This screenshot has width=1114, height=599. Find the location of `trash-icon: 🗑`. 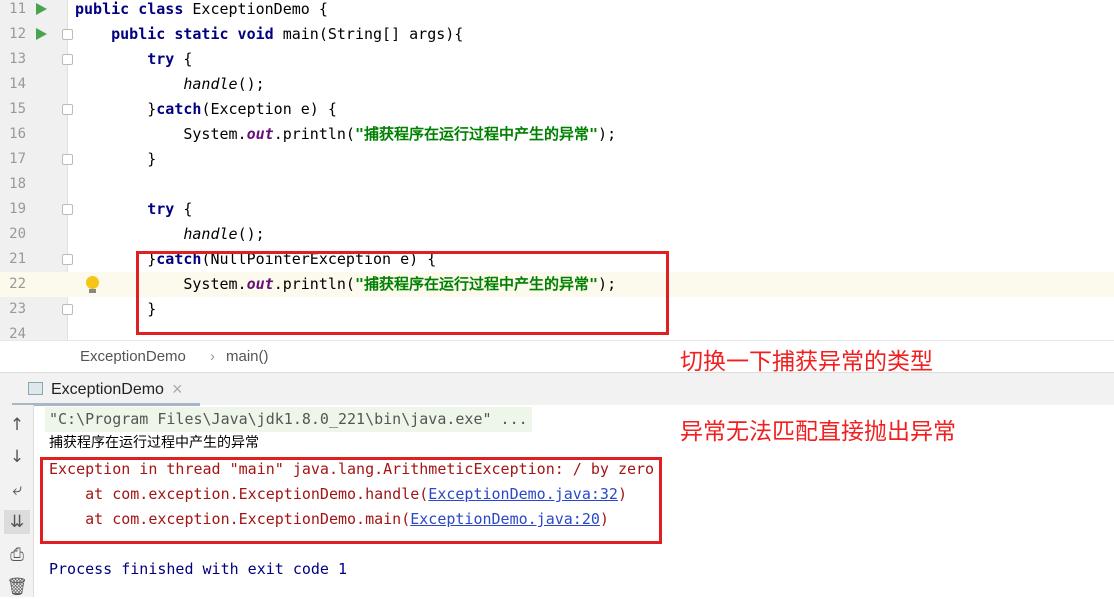

trash-icon: 🗑 is located at coordinates (17, 587).